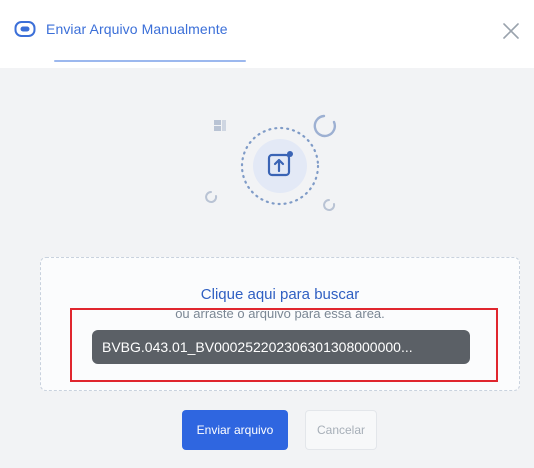 Image resolution: width=534 pixels, height=468 pixels. I want to click on tab-label: Enviar Arquivo Manualmente, so click(137, 29).